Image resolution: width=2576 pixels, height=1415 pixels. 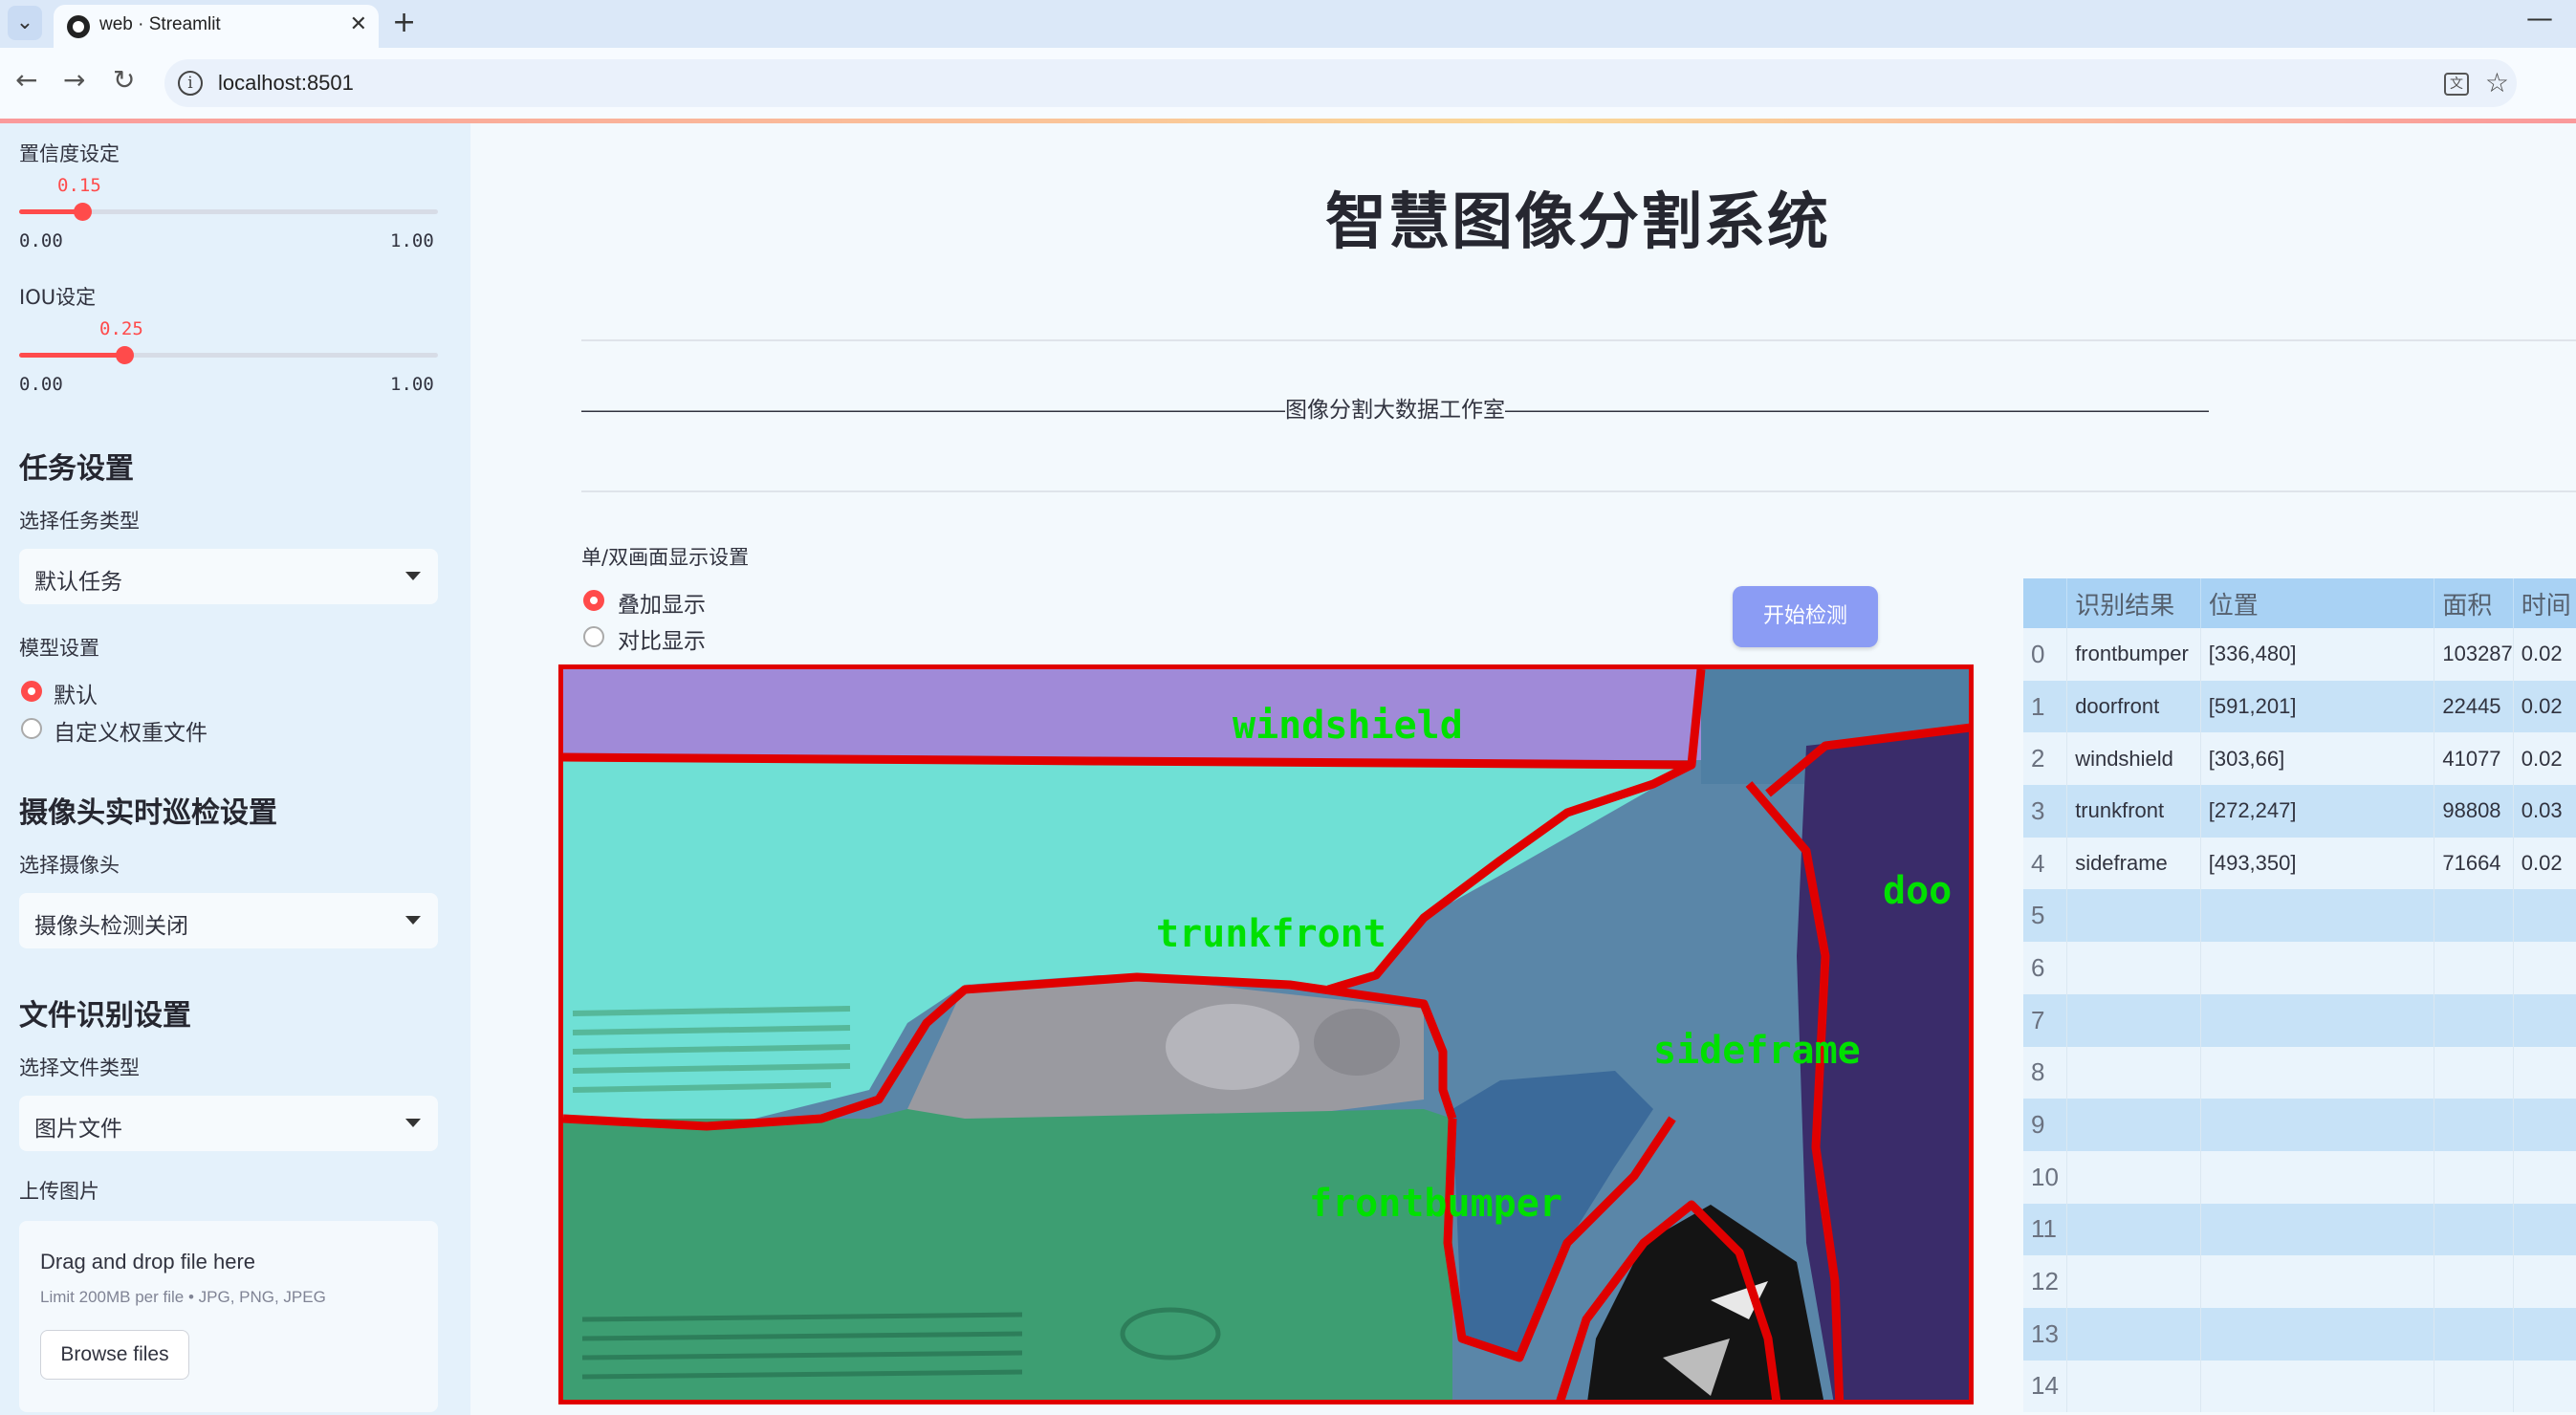 I want to click on cell-idx: 14, so click(x=2045, y=1387).